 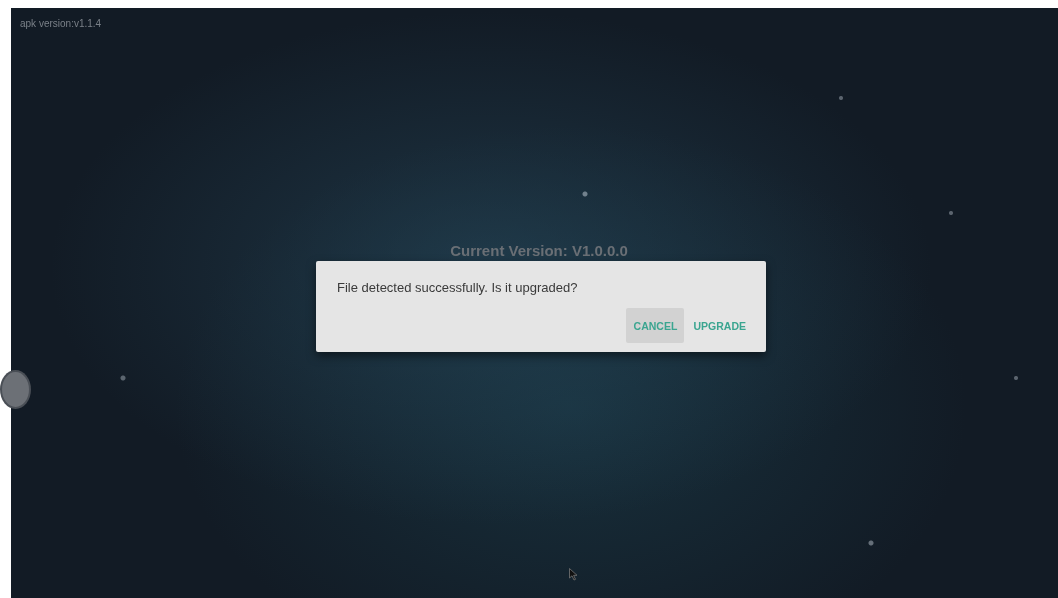 I want to click on dialog-button: CANCEL, so click(x=655, y=325).